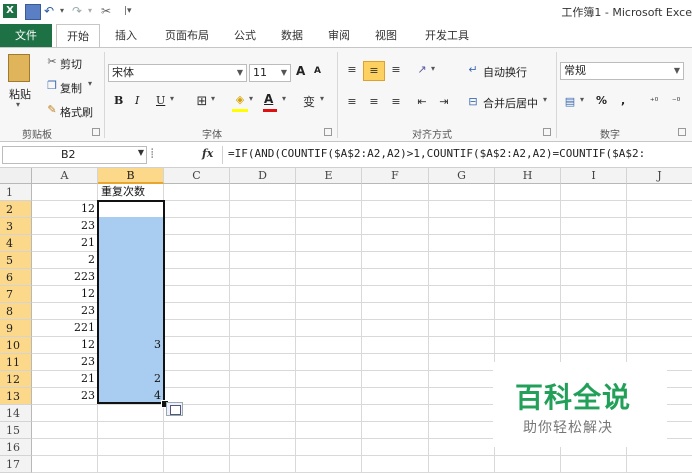  I want to click on column-header-i: I, so click(594, 176).